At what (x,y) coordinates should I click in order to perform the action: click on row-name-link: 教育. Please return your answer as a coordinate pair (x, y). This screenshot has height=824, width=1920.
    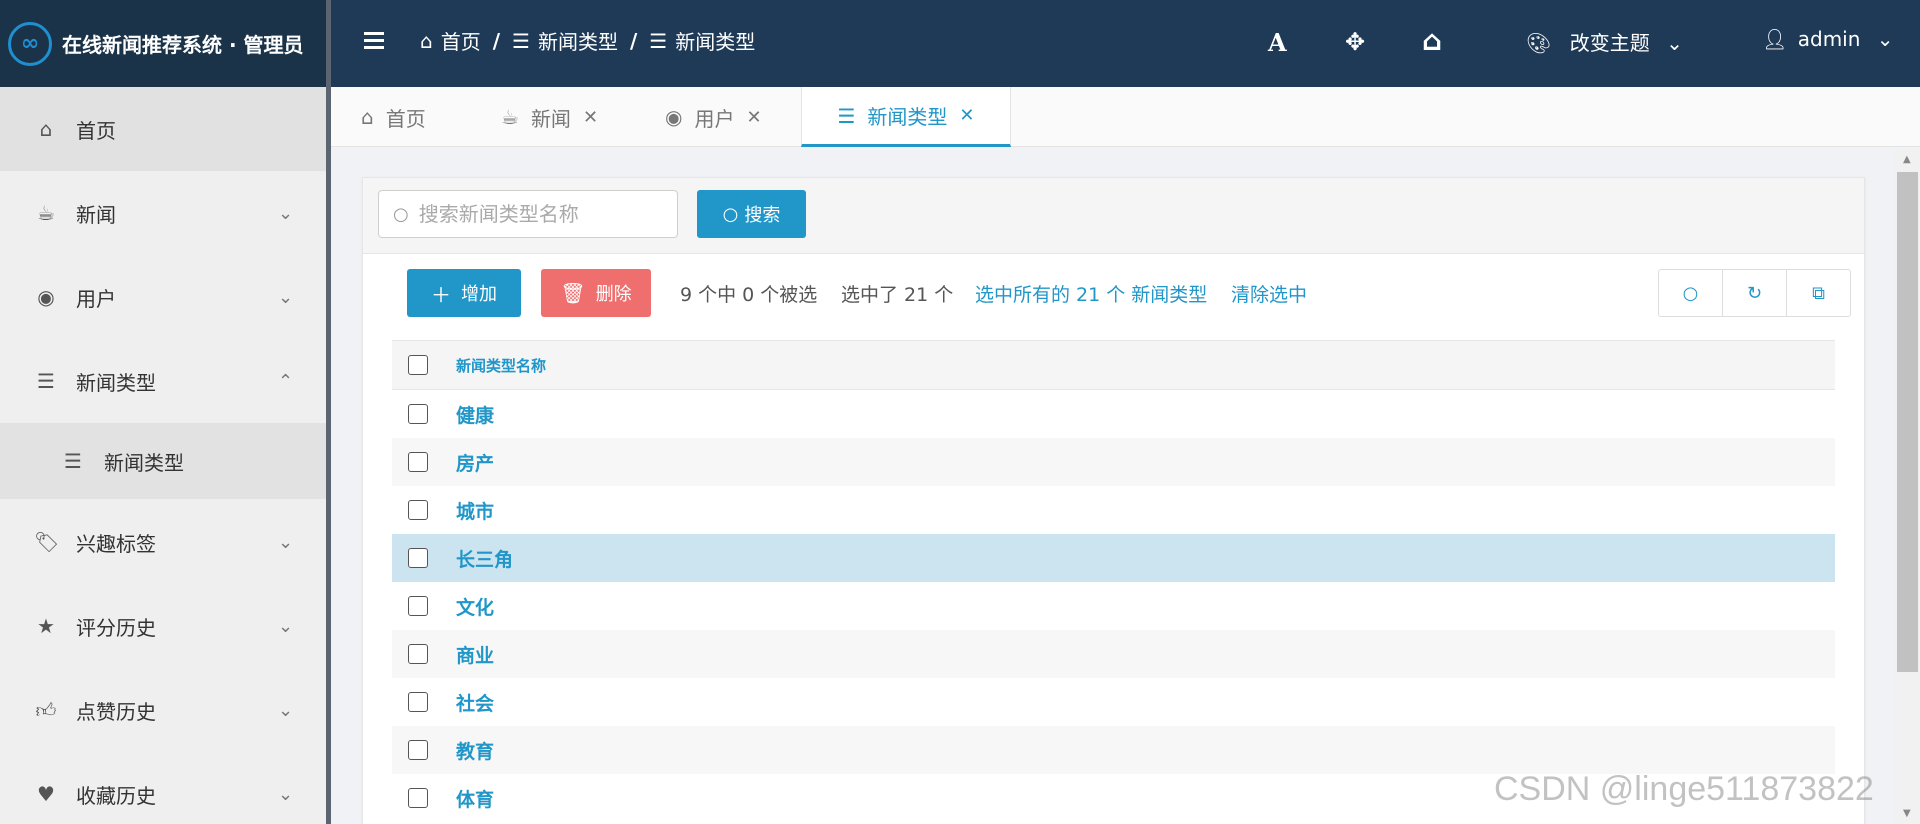
    Looking at the image, I should click on (475, 750).